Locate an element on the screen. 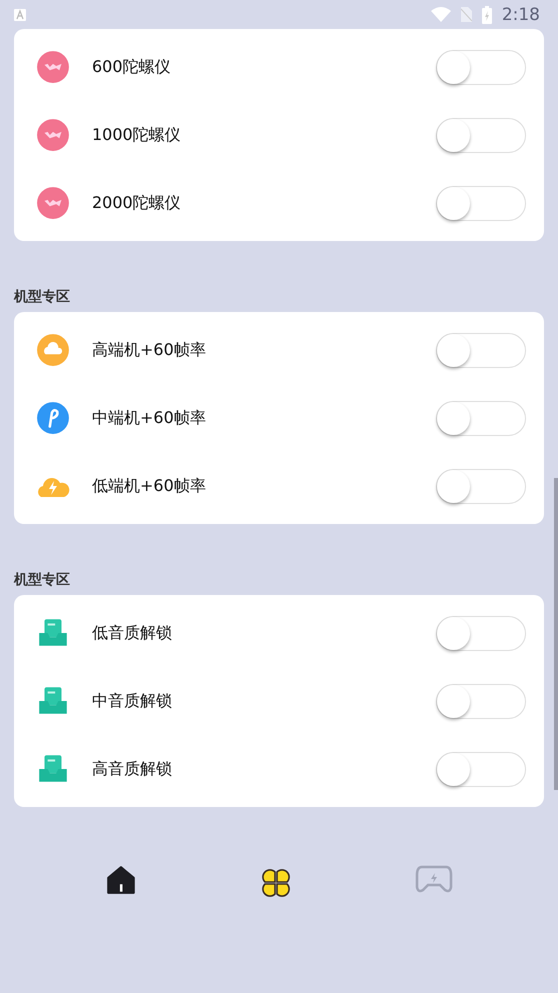 The width and height of the screenshot is (558, 993). battery-icon is located at coordinates (487, 15).